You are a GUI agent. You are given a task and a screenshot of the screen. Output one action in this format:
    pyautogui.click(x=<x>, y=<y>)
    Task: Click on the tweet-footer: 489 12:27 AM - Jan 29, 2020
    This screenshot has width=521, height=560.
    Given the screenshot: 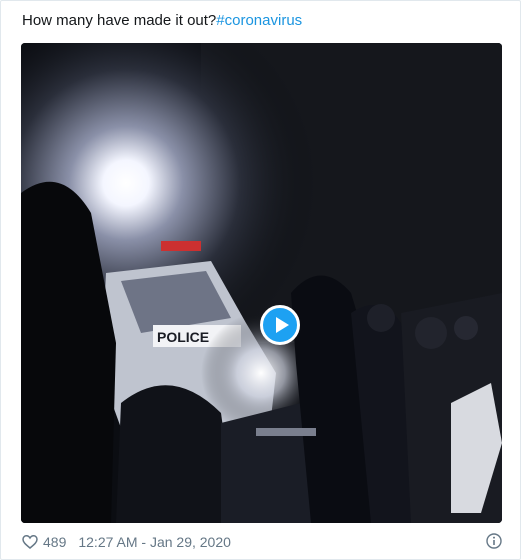 What is the action you would take?
    pyautogui.click(x=262, y=542)
    